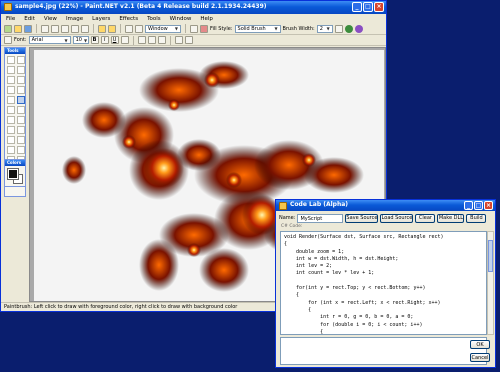  Describe the element at coordinates (49, 40) in the screenshot. I see `font-combo: Arial ▼` at that location.